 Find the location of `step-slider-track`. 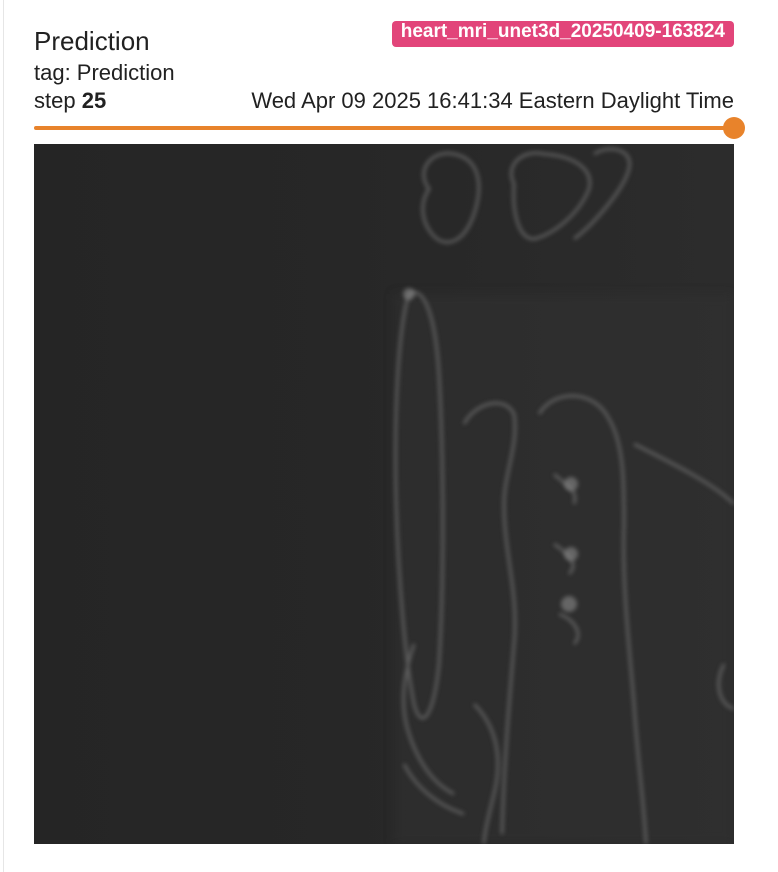

step-slider-track is located at coordinates (384, 128).